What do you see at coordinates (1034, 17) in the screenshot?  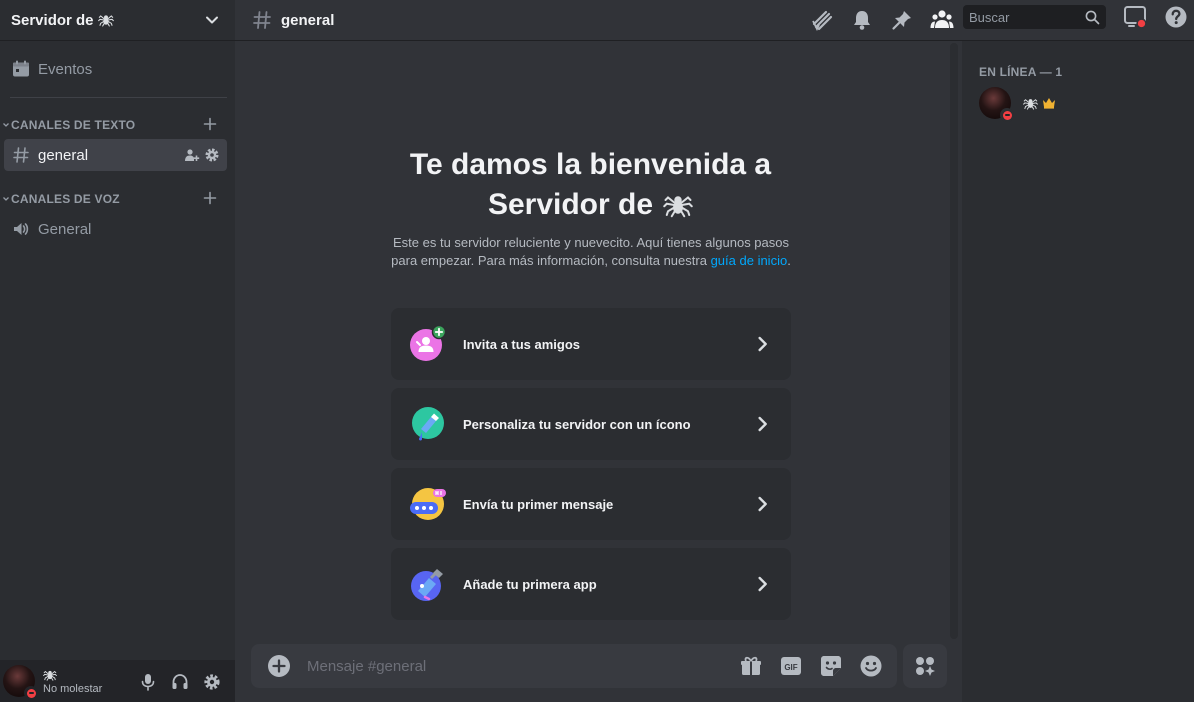 I see `search-input: Buscar` at bounding box center [1034, 17].